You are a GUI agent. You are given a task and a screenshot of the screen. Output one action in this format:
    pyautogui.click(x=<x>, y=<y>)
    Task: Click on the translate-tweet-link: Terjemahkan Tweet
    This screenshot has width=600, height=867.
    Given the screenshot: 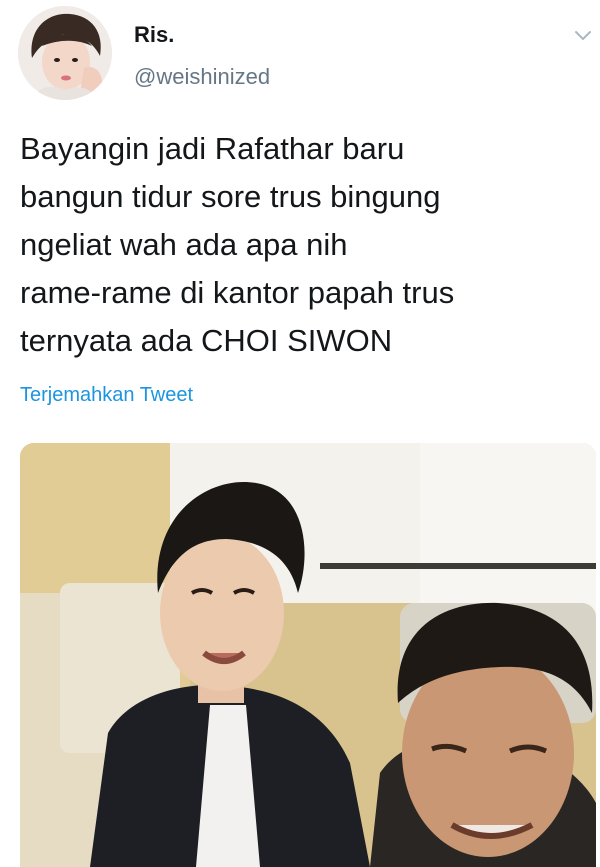 What is the action you would take?
    pyautogui.click(x=106, y=395)
    